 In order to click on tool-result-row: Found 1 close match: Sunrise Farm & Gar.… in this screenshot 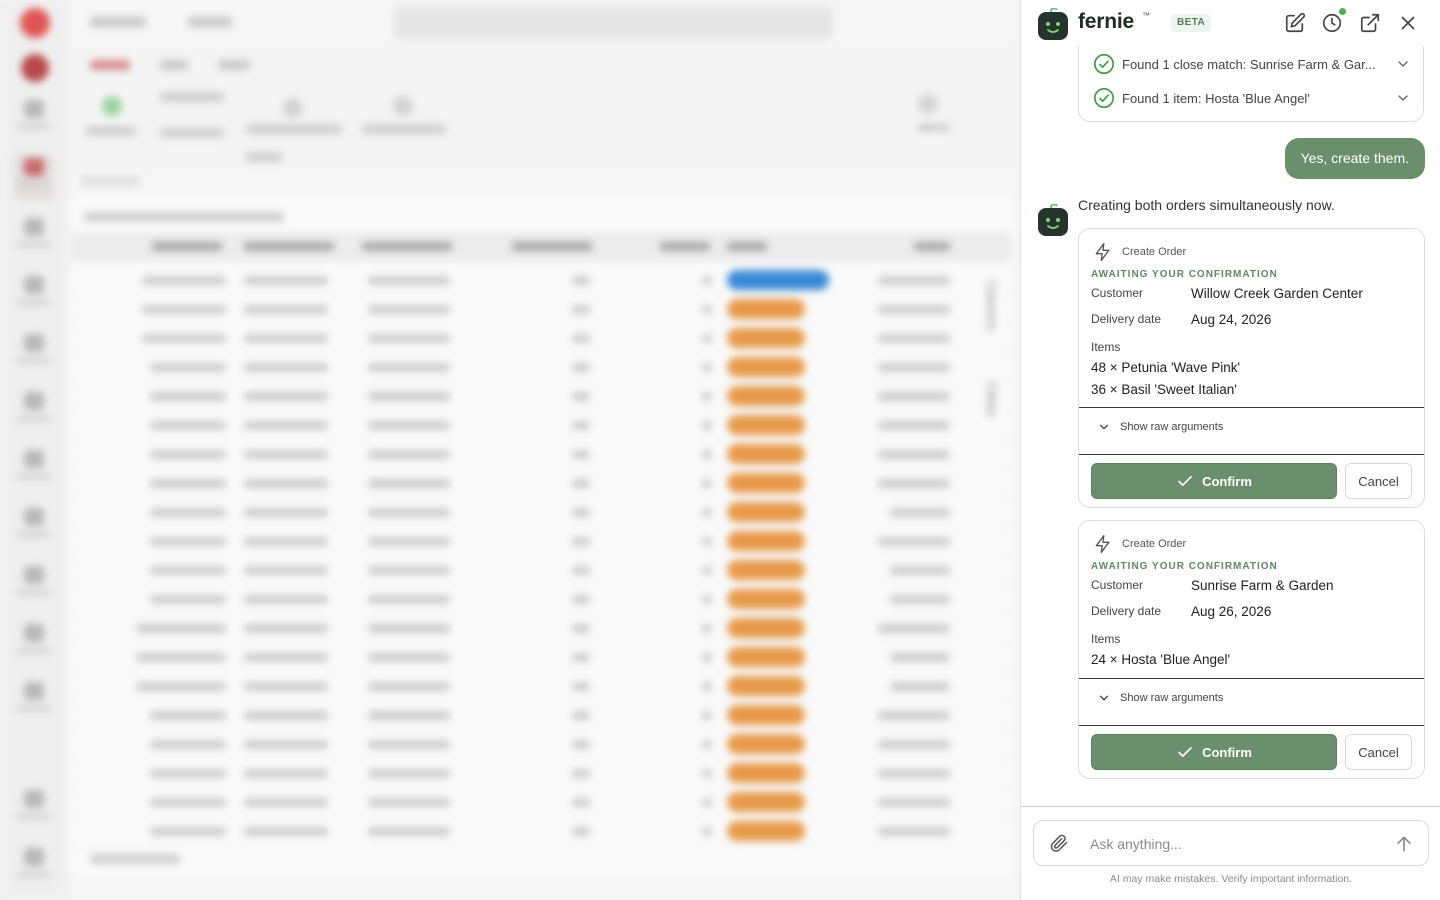, I will do `click(1252, 64)`.